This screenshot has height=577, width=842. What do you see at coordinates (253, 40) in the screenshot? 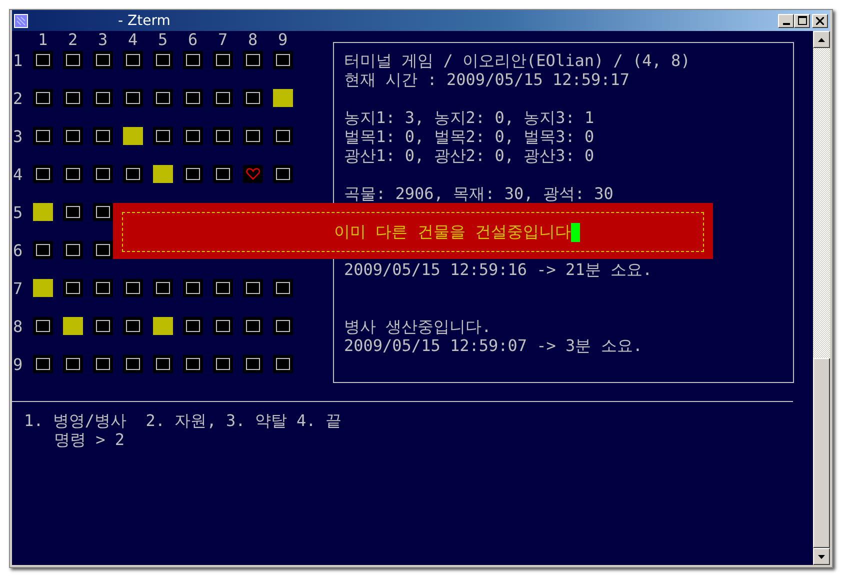
I see `column-label: 8` at bounding box center [253, 40].